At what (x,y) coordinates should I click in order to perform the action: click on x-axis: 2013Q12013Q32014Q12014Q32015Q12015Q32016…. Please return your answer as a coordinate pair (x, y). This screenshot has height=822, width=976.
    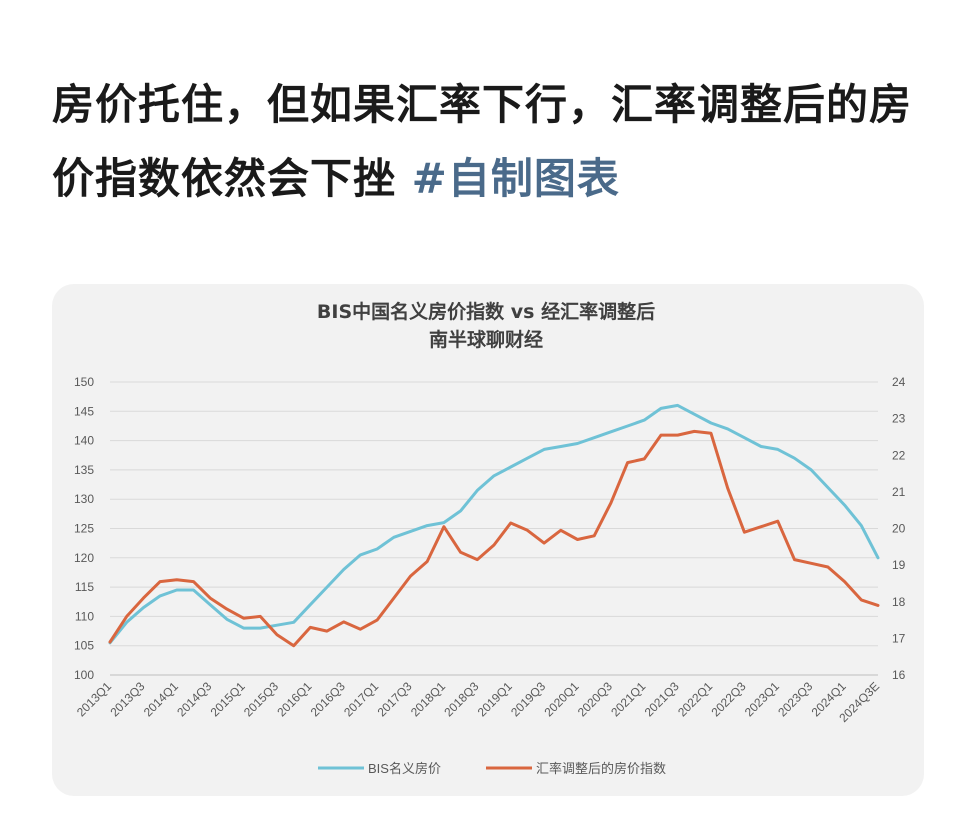
    Looking at the image, I should click on (478, 699).